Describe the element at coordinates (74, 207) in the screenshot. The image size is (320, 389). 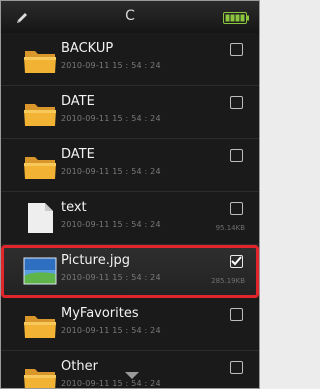
I see `file-name: text` at that location.